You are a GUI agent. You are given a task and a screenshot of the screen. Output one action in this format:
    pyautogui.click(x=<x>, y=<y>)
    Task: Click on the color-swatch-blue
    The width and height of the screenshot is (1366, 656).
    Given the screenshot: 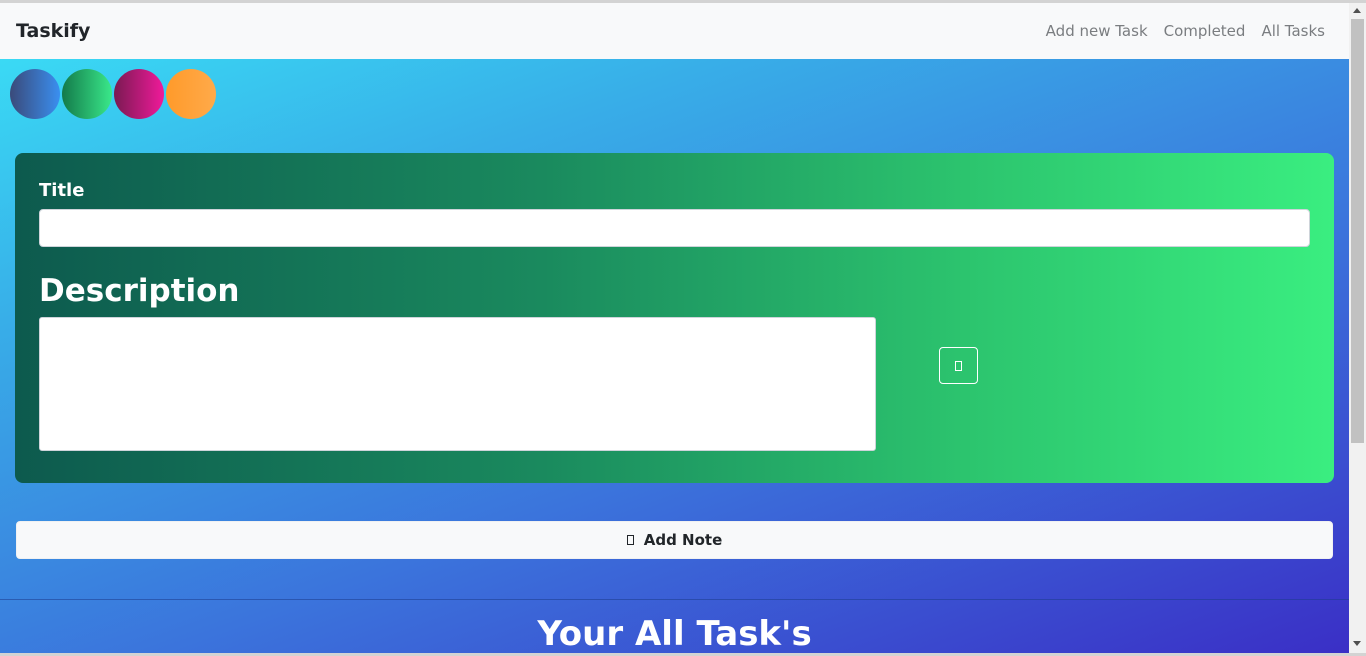 What is the action you would take?
    pyautogui.click(x=35, y=94)
    